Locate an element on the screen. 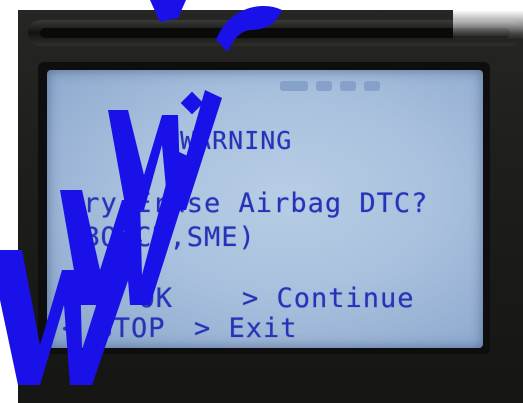  warning-title: WARNING is located at coordinates (236, 140).